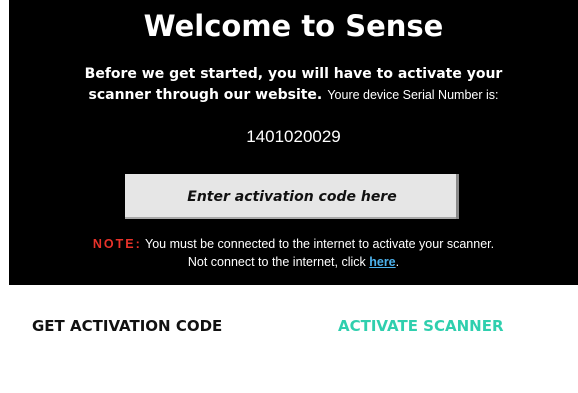 The height and width of the screenshot is (393, 578). What do you see at coordinates (292, 196) in the screenshot?
I see `activation-code-input` at bounding box center [292, 196].